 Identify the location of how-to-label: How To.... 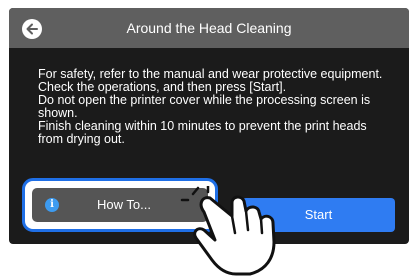
(124, 204).